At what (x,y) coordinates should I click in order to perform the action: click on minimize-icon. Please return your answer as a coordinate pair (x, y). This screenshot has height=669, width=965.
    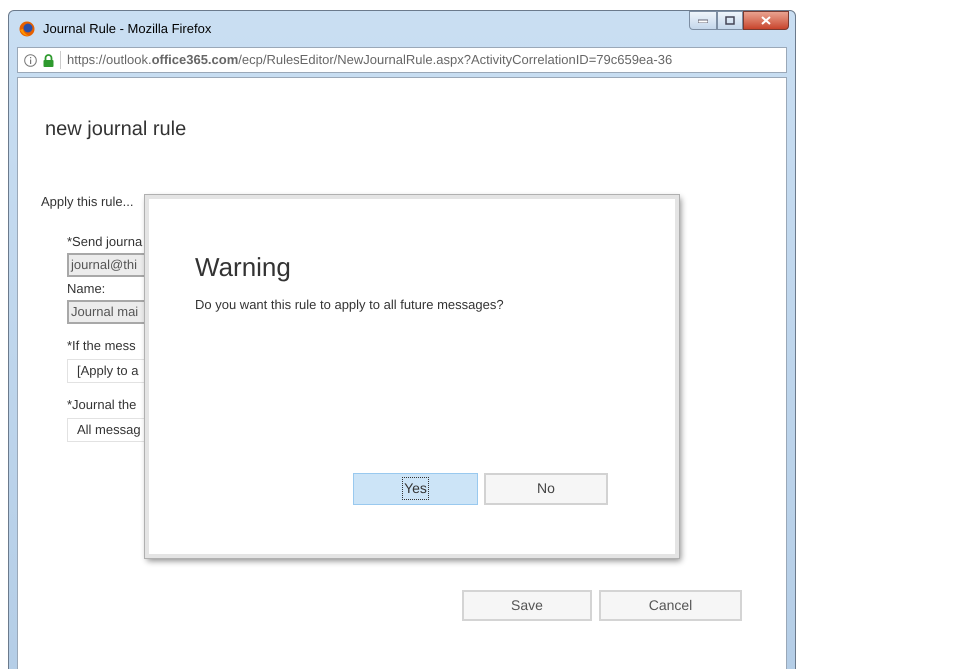
    Looking at the image, I should click on (703, 20).